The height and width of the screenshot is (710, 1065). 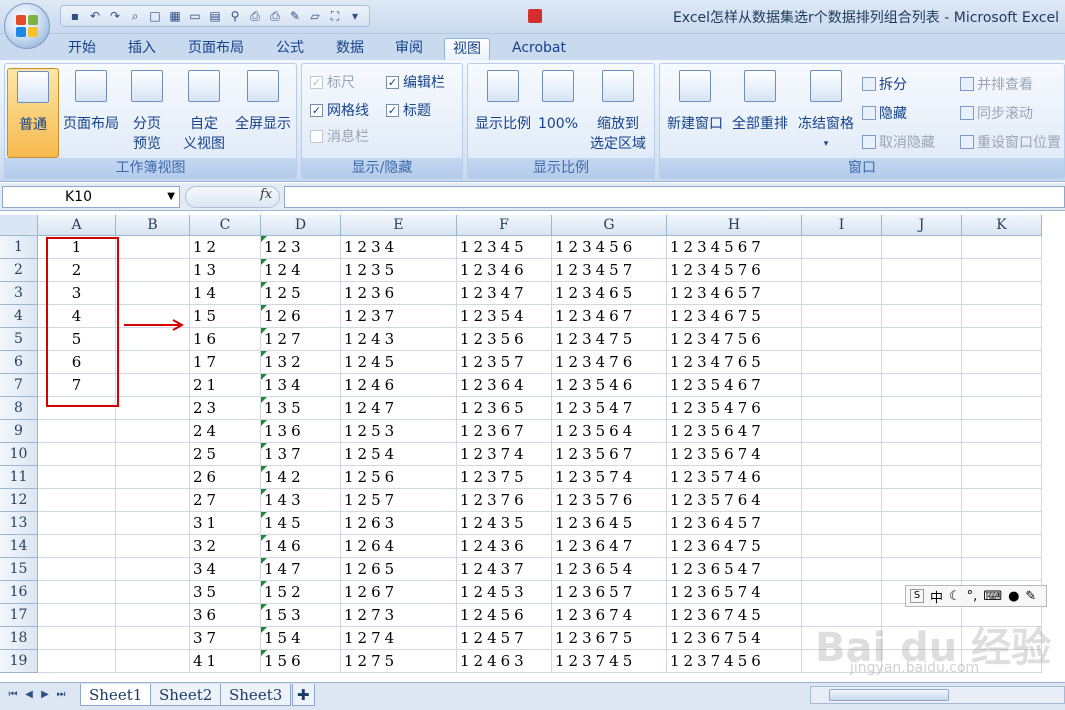 What do you see at coordinates (609, 385) in the screenshot?
I see `cell-g7: 123546` at bounding box center [609, 385].